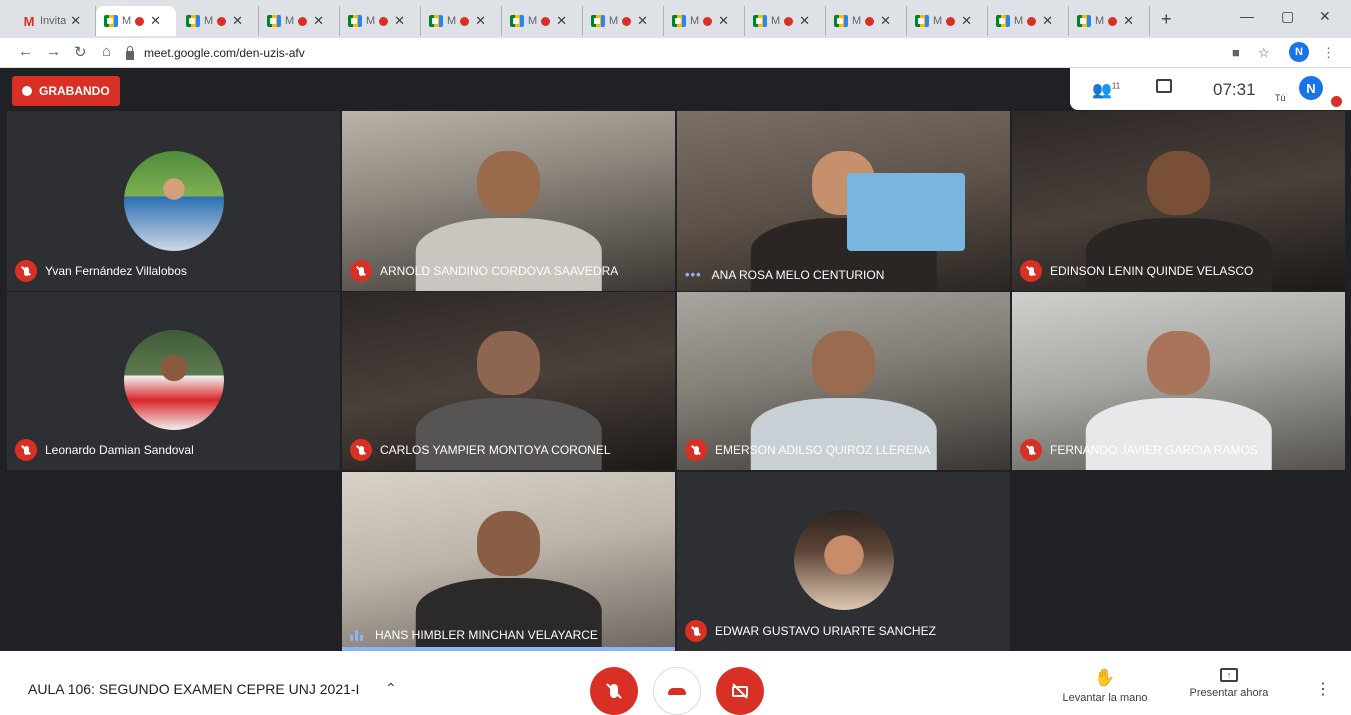 The width and height of the screenshot is (1351, 715). What do you see at coordinates (357, 635) in the screenshot?
I see `speaking-indicator-icon` at bounding box center [357, 635].